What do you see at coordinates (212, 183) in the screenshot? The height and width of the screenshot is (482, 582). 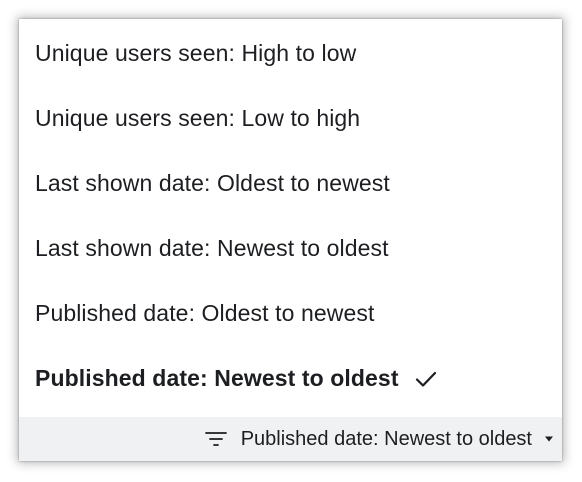 I see `sort-option-label: Last shown date: Oldest to newest` at bounding box center [212, 183].